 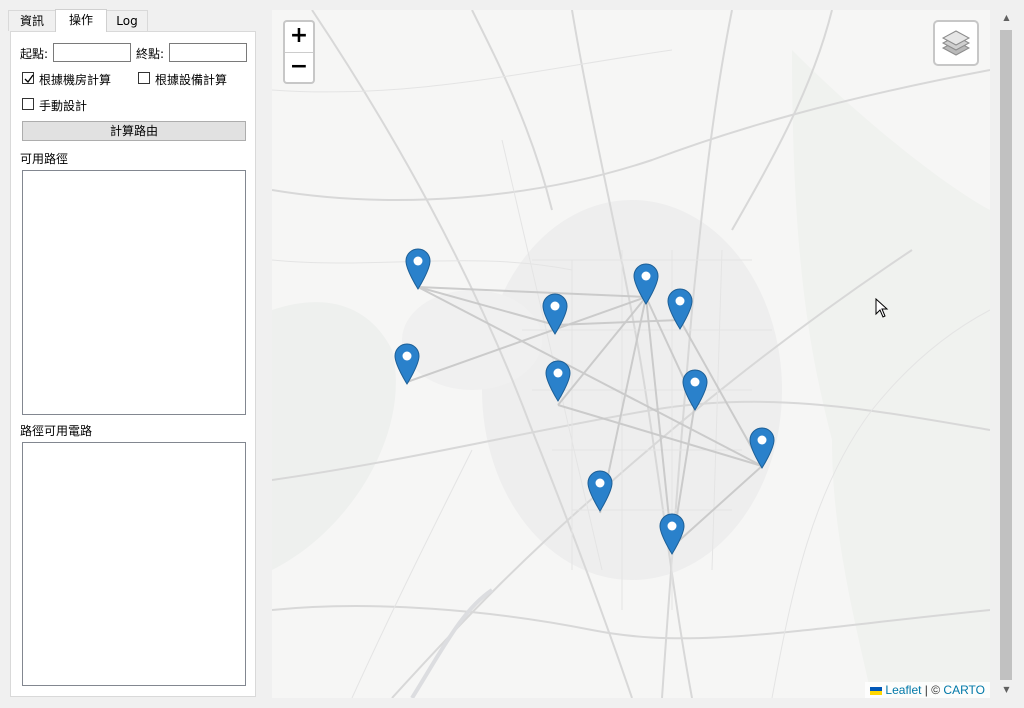 I want to click on zoom-in-button: +, so click(x=299, y=37).